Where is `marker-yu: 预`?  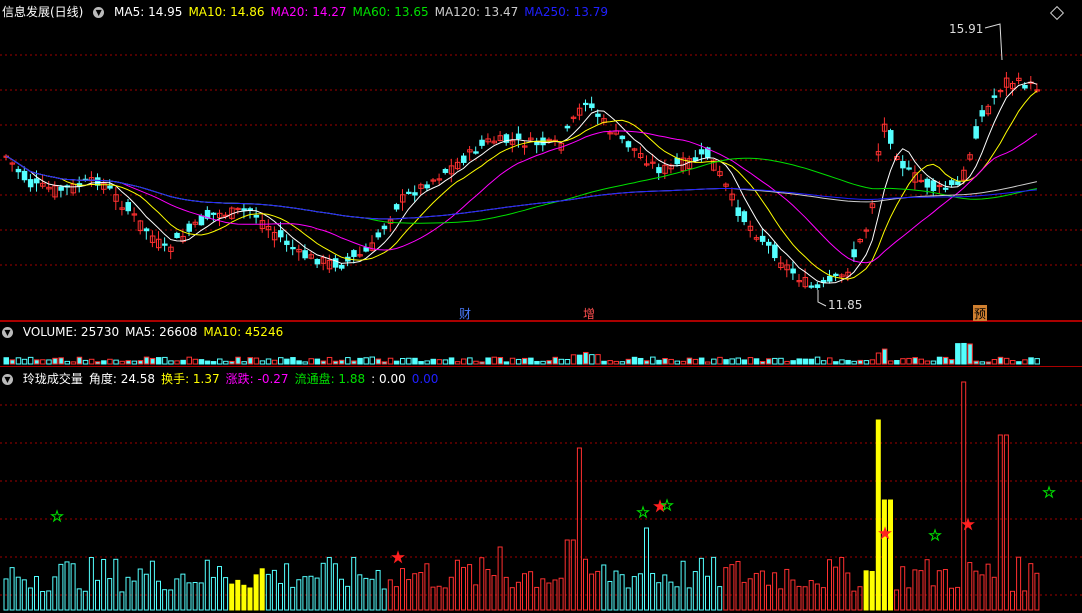 marker-yu: 预 is located at coordinates (980, 313).